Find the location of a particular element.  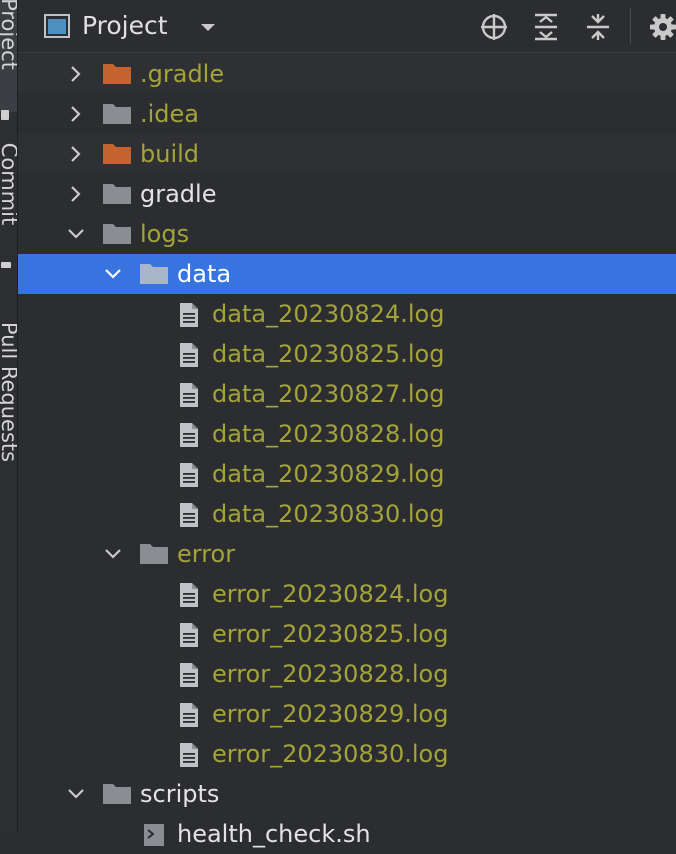

tool-tab-pull-requests: Pull Requests is located at coordinates (9, 400).